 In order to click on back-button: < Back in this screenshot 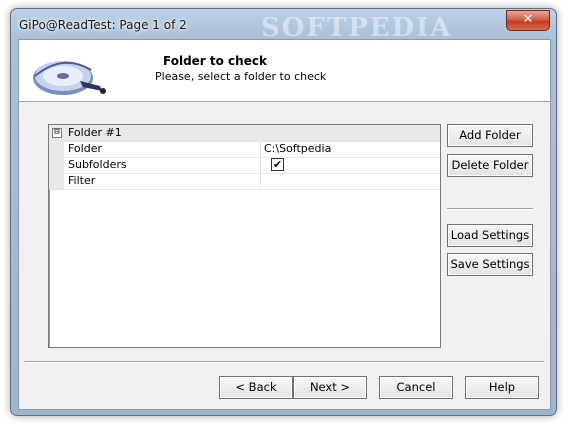, I will do `click(256, 387)`.